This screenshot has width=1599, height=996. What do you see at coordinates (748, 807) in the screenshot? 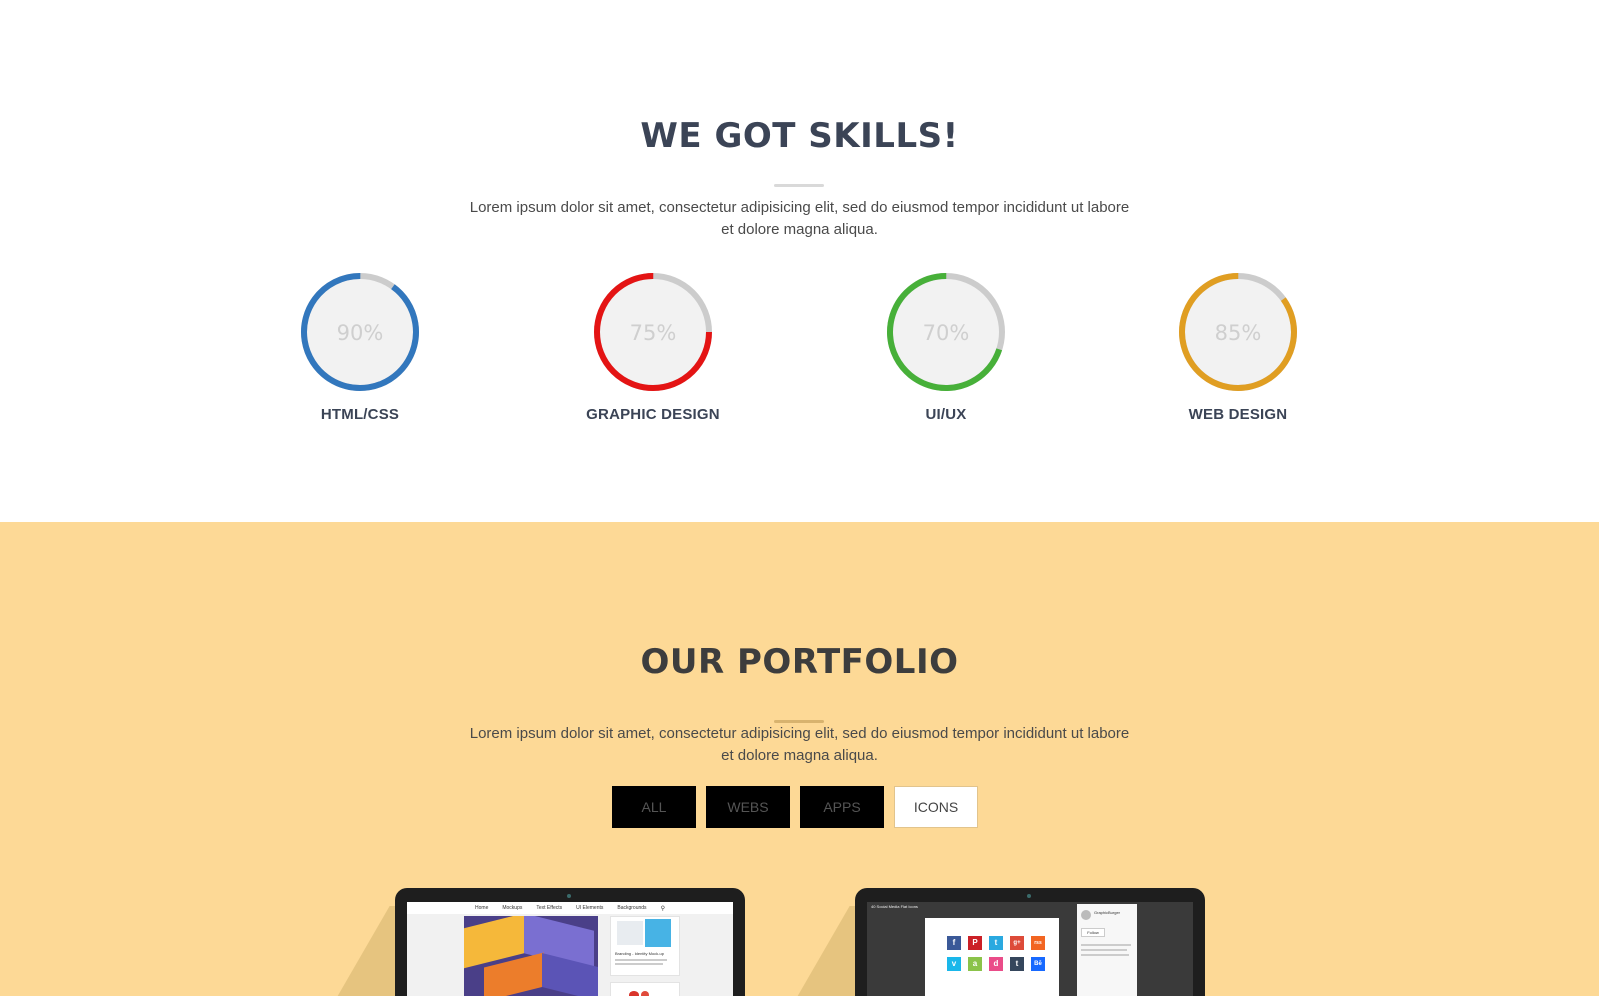
I see `filter-webs-button: WEBS` at bounding box center [748, 807].